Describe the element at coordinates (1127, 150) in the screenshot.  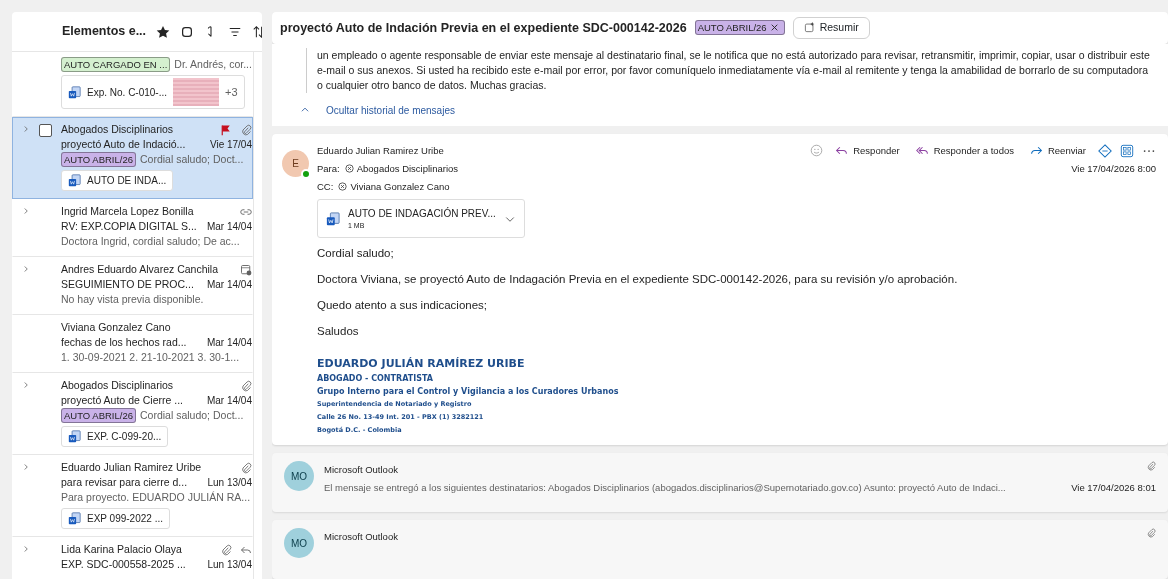
I see `apps-icon` at that location.